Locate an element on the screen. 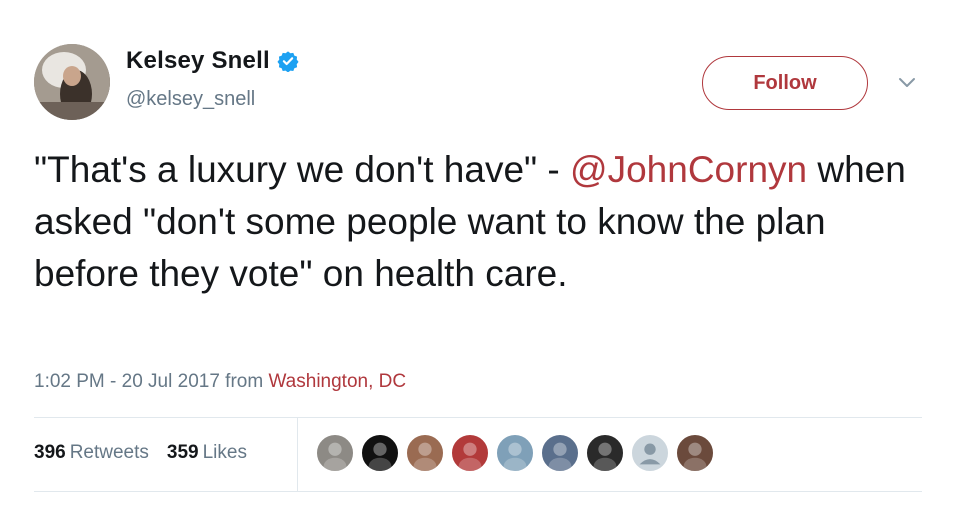 This screenshot has width=980, height=506. default-profile-icon is located at coordinates (650, 453).